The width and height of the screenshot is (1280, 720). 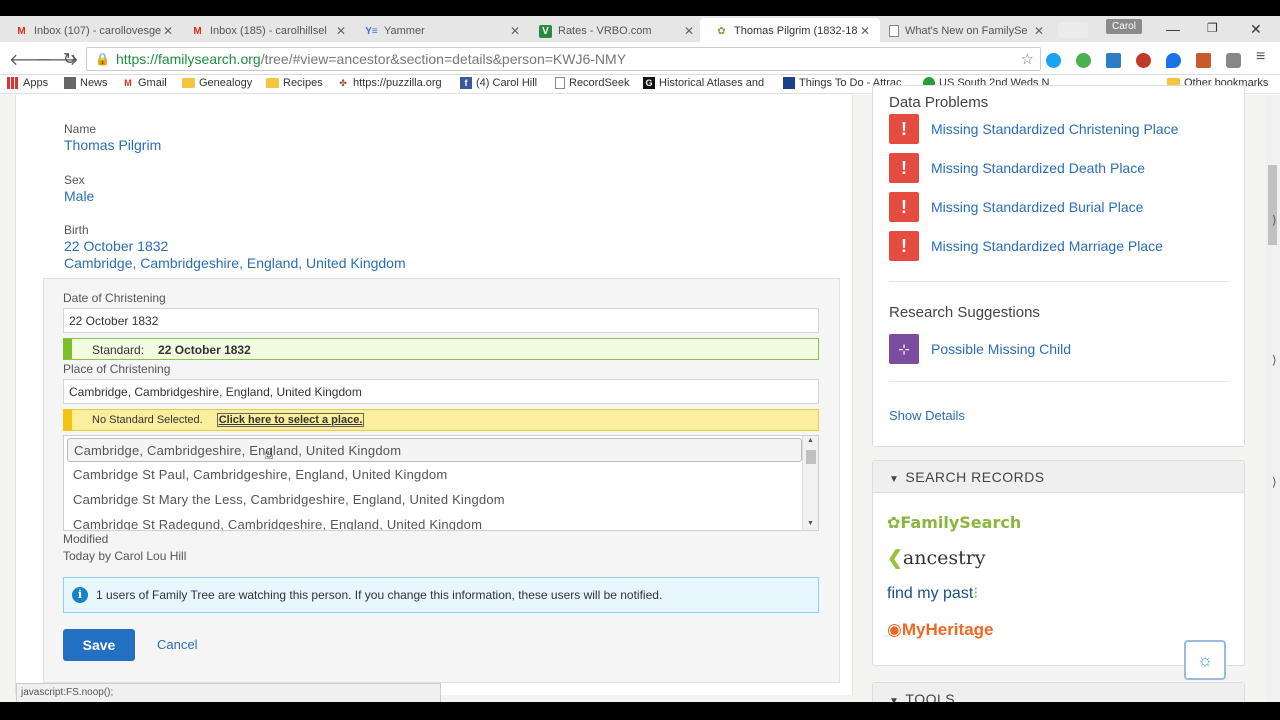 What do you see at coordinates (217, 83) in the screenshot?
I see `bookmark-genealogy: Genealogy` at bounding box center [217, 83].